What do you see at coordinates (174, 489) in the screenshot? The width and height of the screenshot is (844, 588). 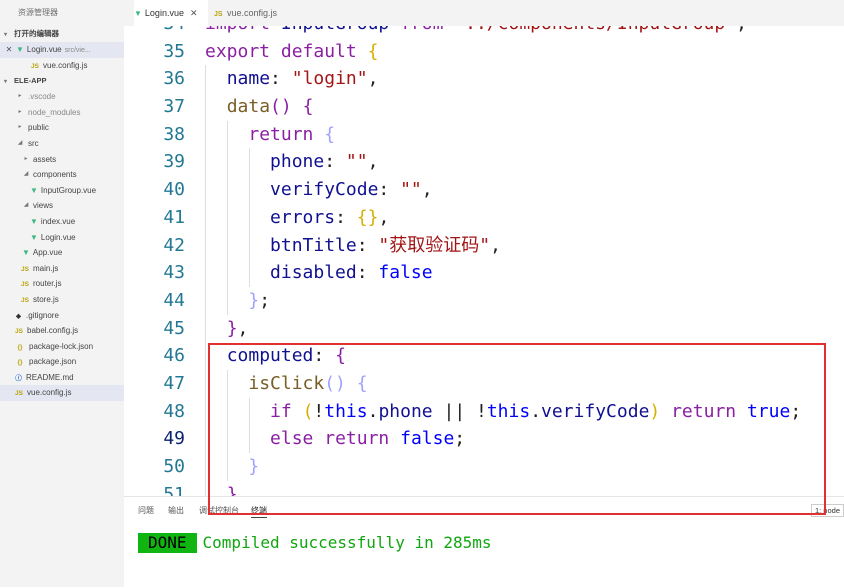 I see `line-number: 51` at bounding box center [174, 489].